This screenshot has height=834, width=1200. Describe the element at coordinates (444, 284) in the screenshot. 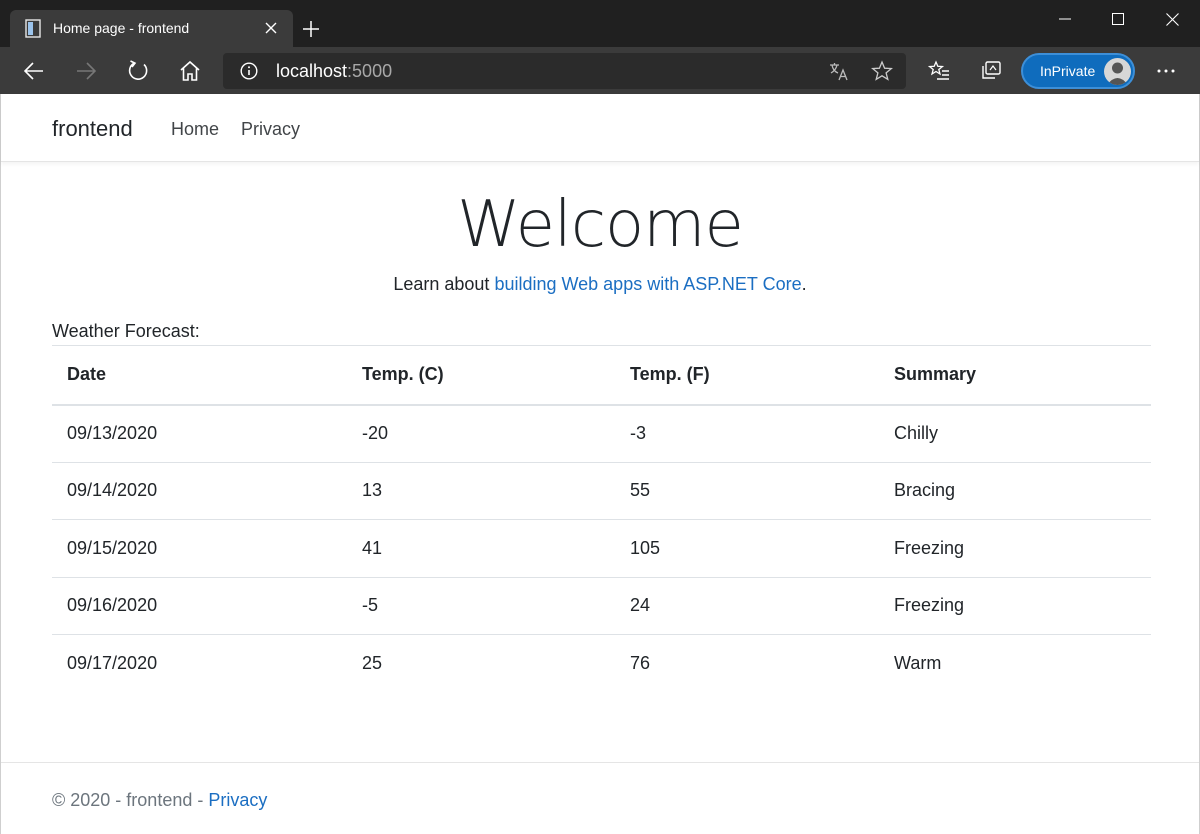

I see `intro-prefix: Learn about` at that location.